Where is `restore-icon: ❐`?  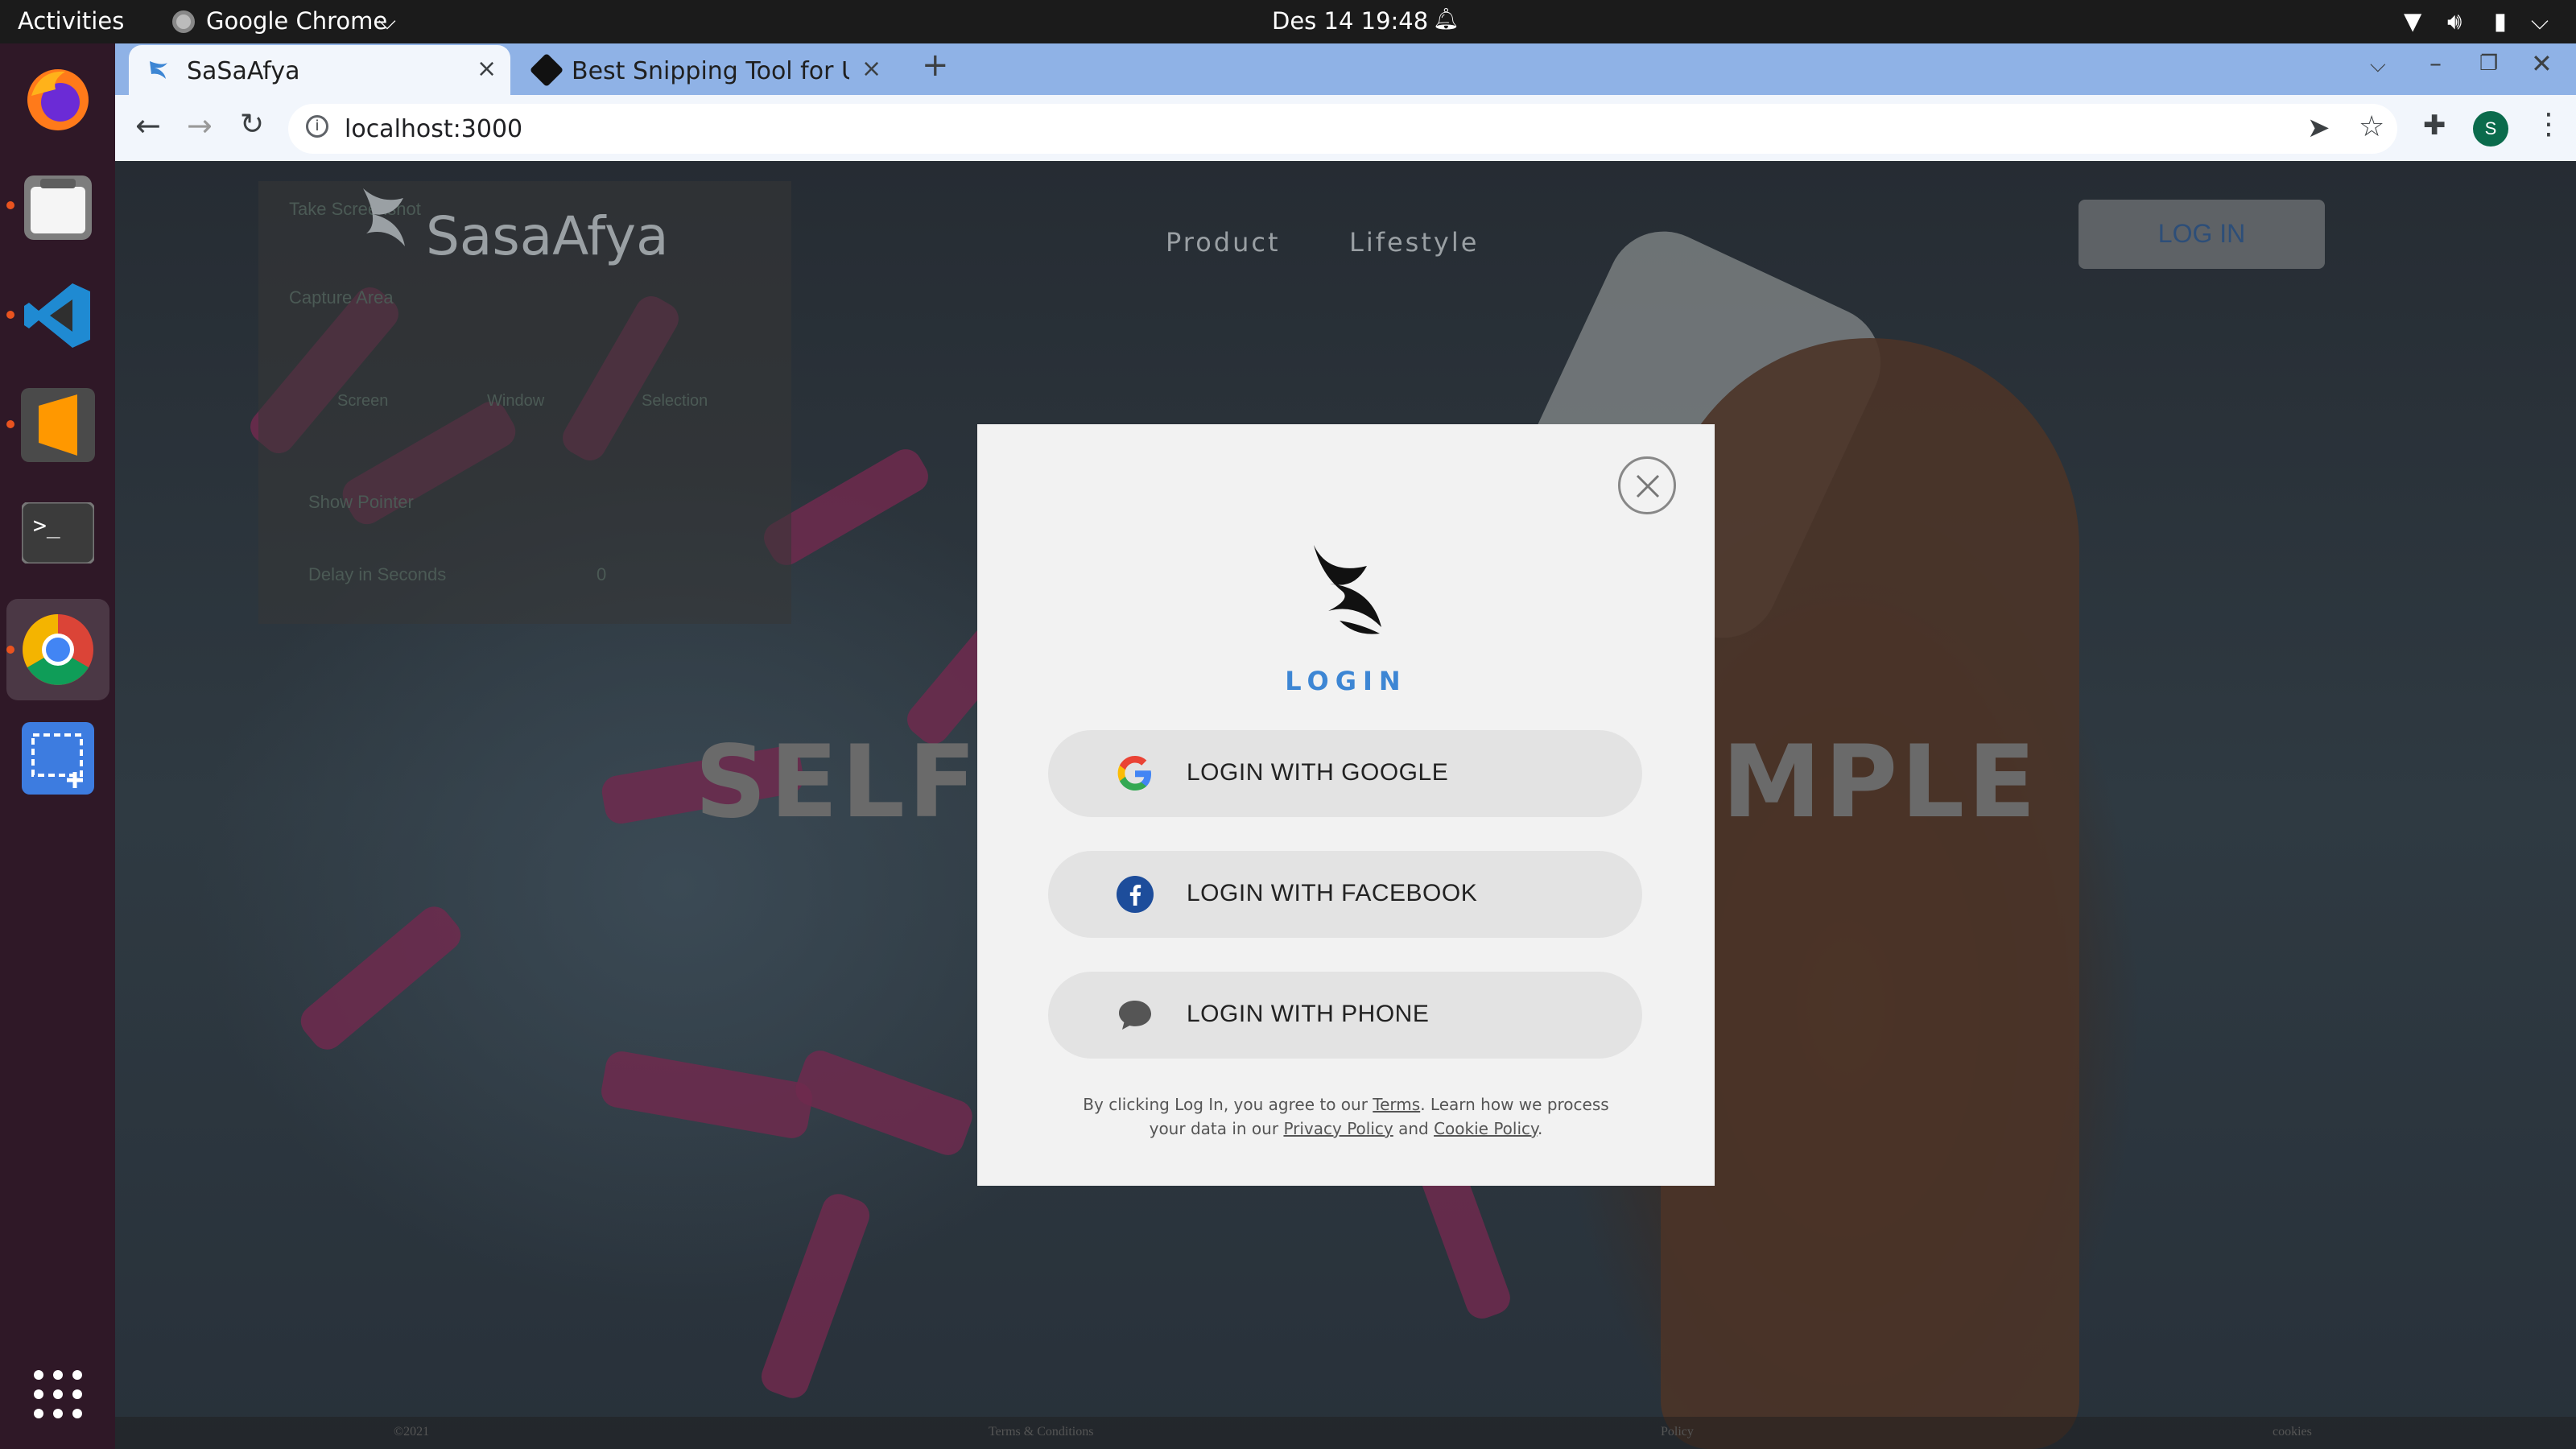 restore-icon: ❐ is located at coordinates (2488, 64).